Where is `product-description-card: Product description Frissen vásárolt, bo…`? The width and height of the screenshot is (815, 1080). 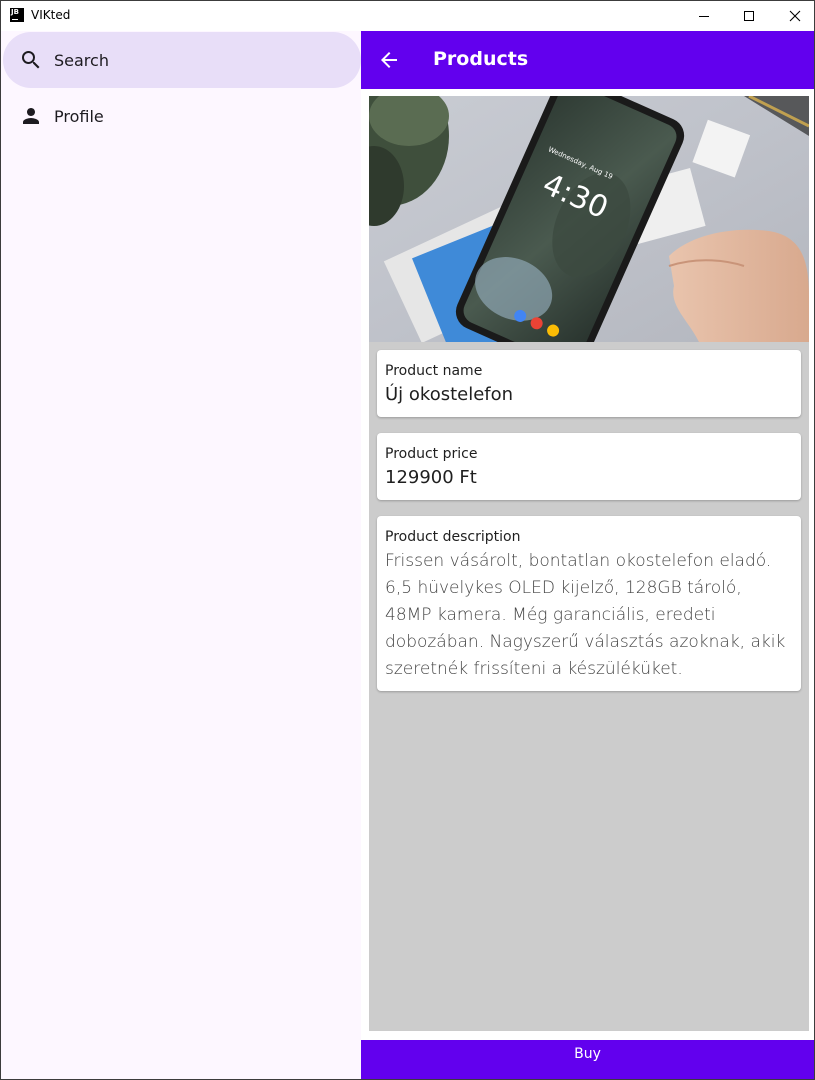 product-description-card: Product description Frissen vásárolt, bo… is located at coordinates (589, 603).